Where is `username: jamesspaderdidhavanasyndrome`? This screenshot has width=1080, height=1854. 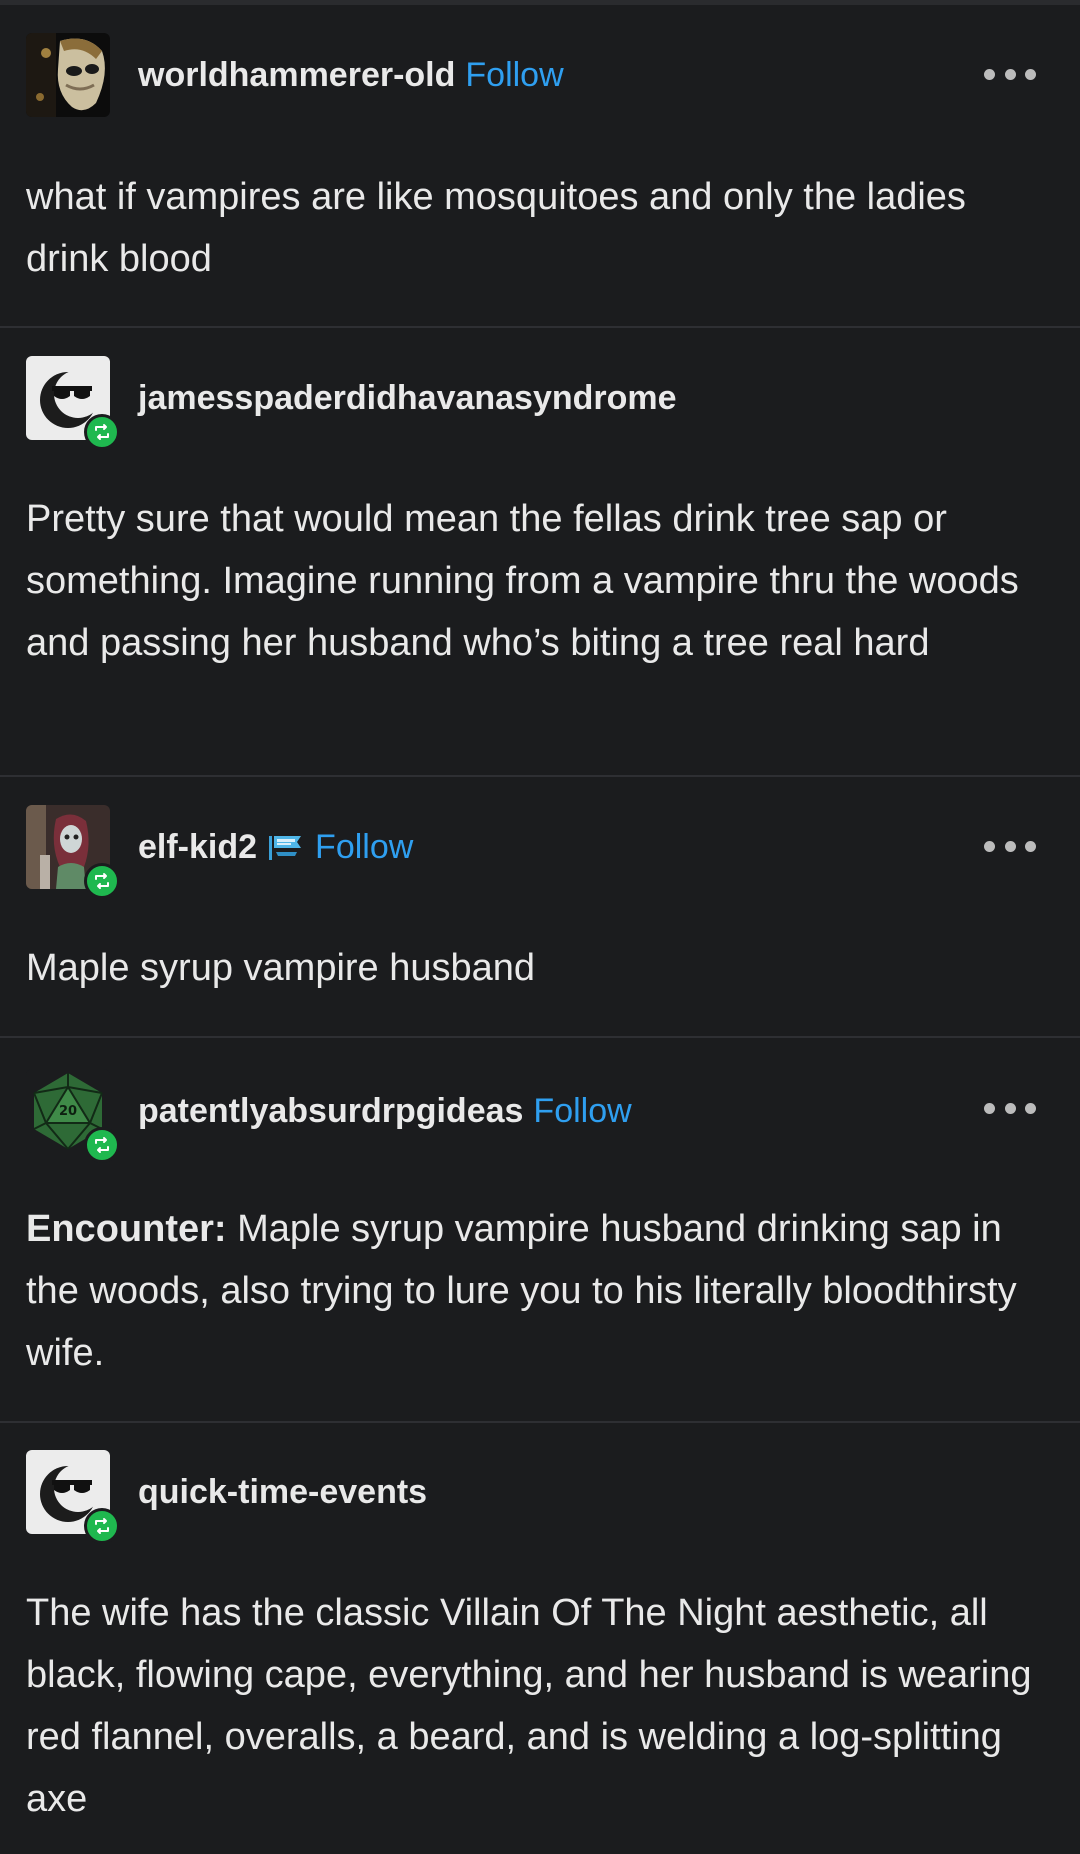
username: jamesspaderdidhavanasyndrome is located at coordinates (407, 398).